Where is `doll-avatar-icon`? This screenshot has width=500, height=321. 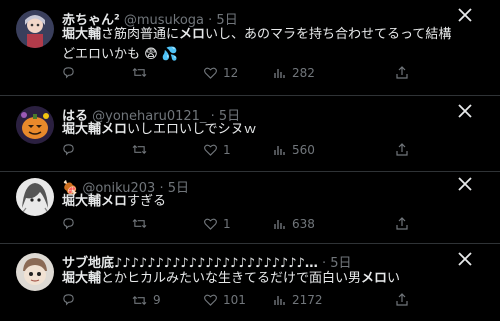
doll-avatar-icon is located at coordinates (35, 272).